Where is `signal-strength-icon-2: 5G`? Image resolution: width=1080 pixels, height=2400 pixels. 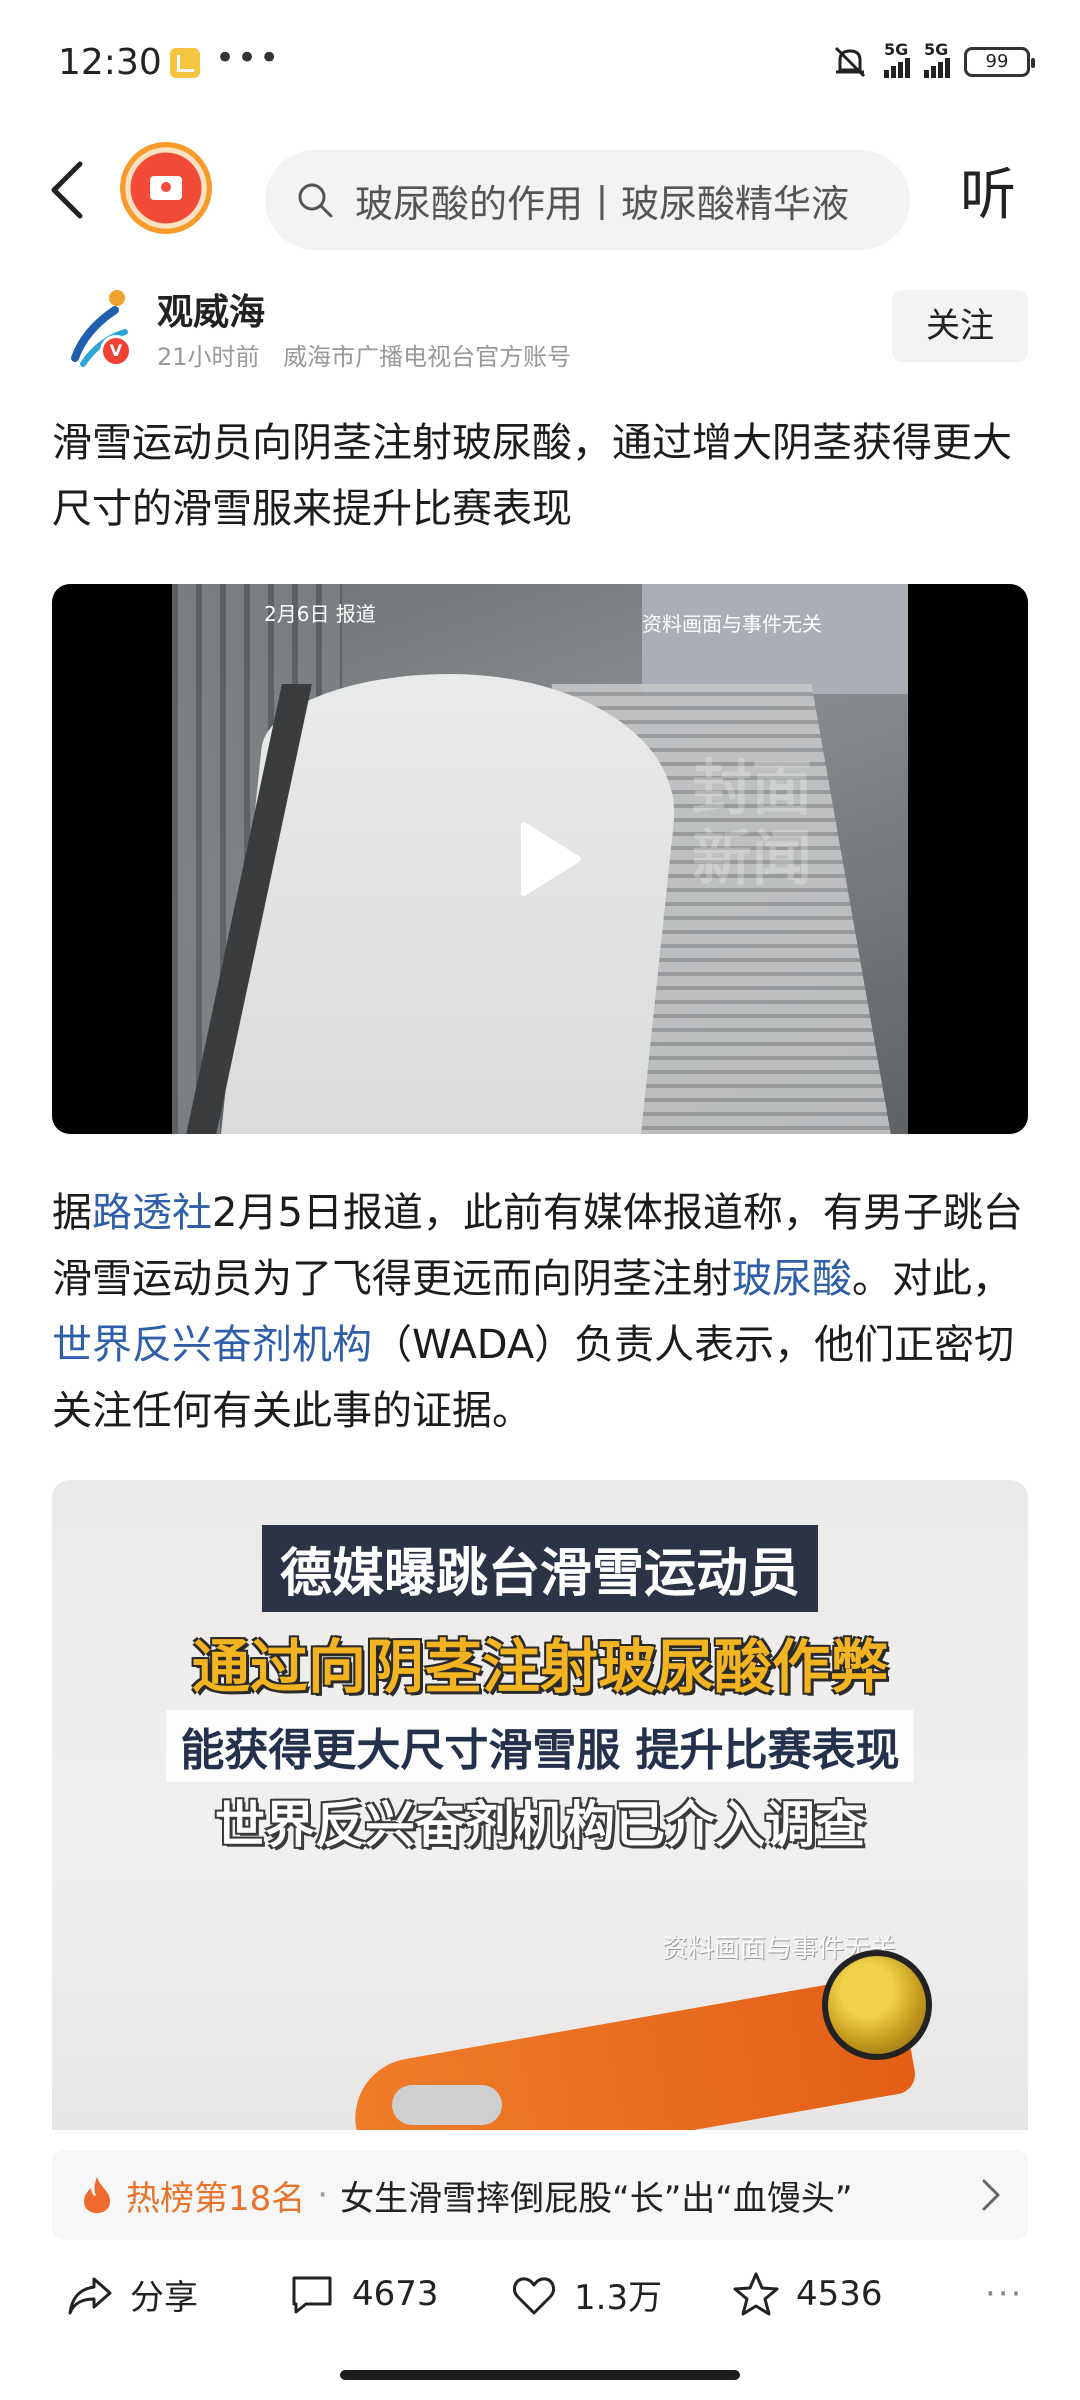 signal-strength-icon-2: 5G is located at coordinates (937, 59).